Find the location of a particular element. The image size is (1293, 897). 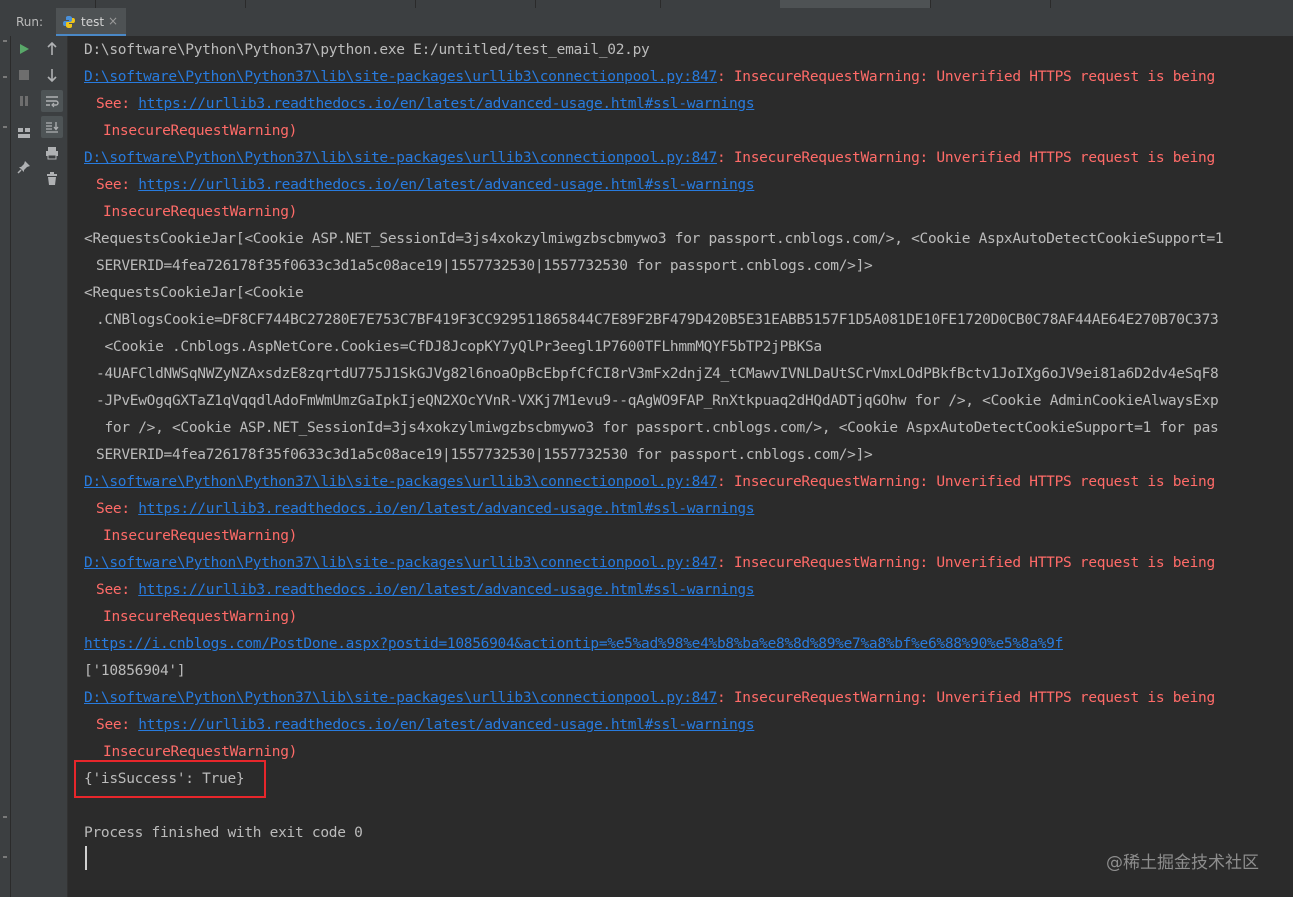

text-caret is located at coordinates (86, 858).